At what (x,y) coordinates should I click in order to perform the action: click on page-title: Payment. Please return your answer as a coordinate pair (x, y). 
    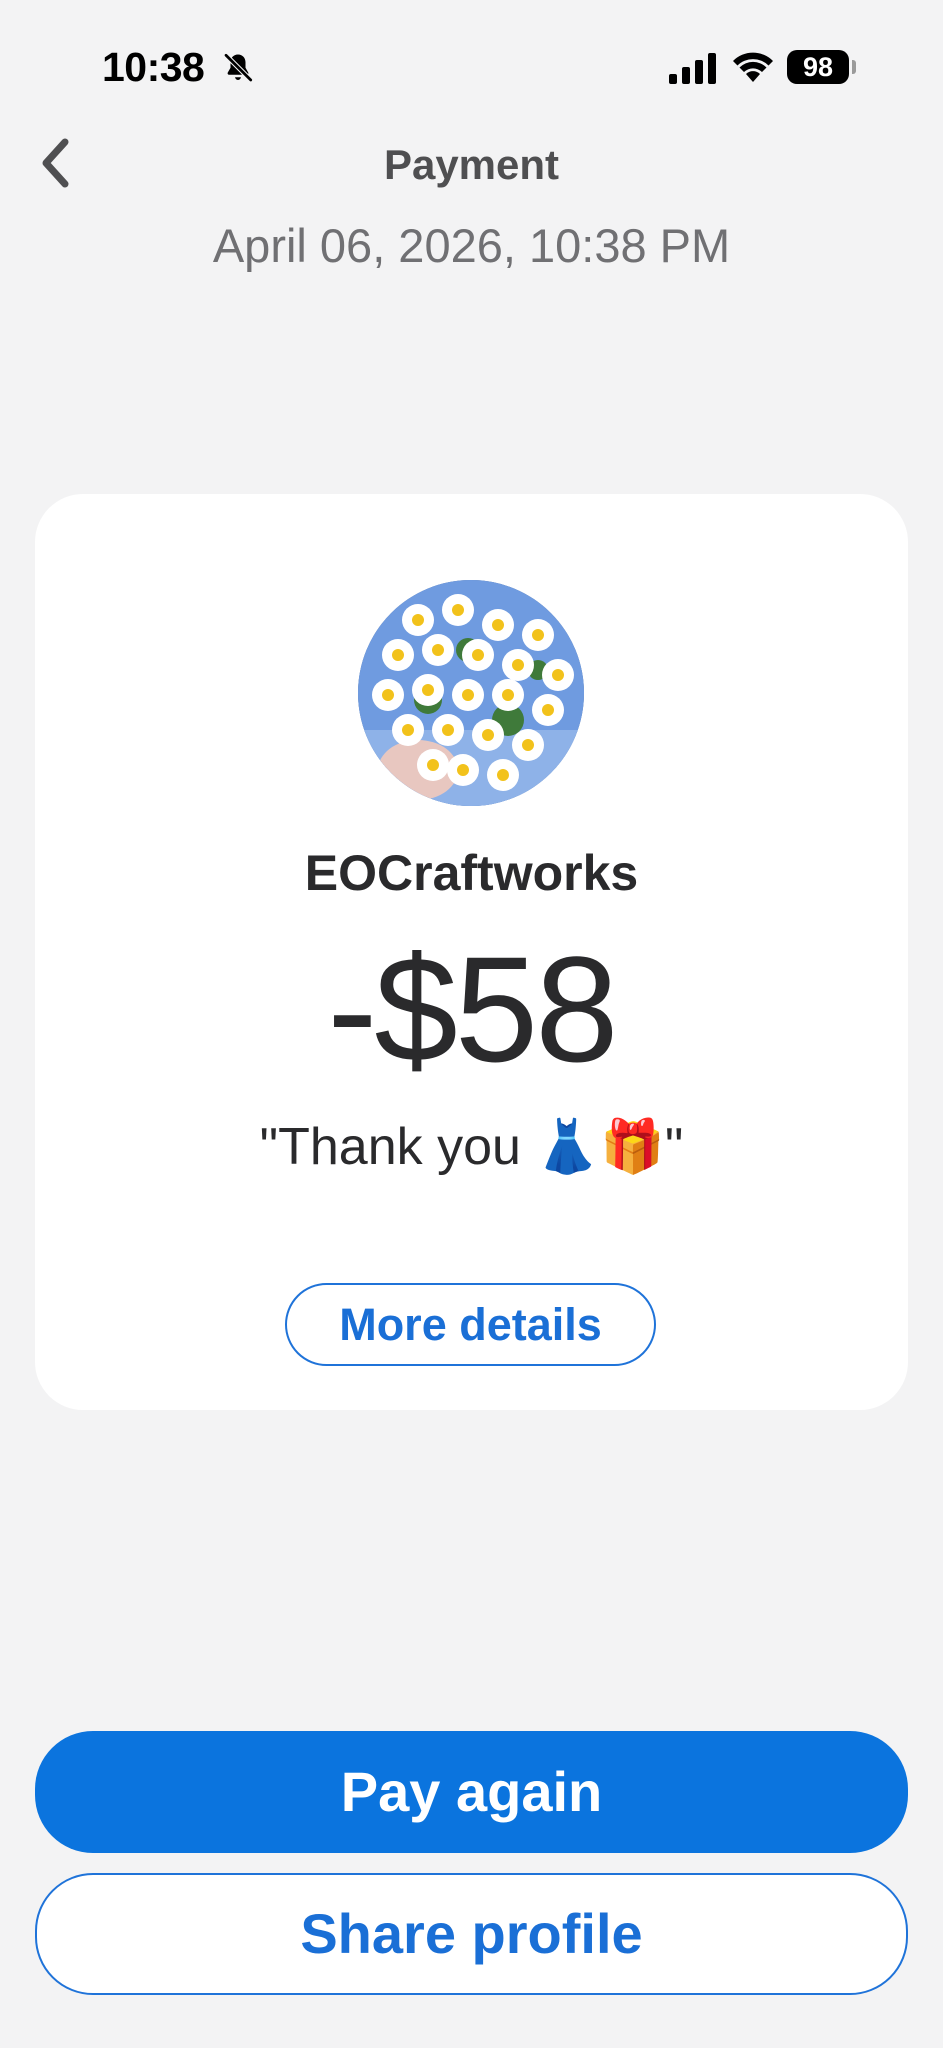
    Looking at the image, I should click on (471, 164).